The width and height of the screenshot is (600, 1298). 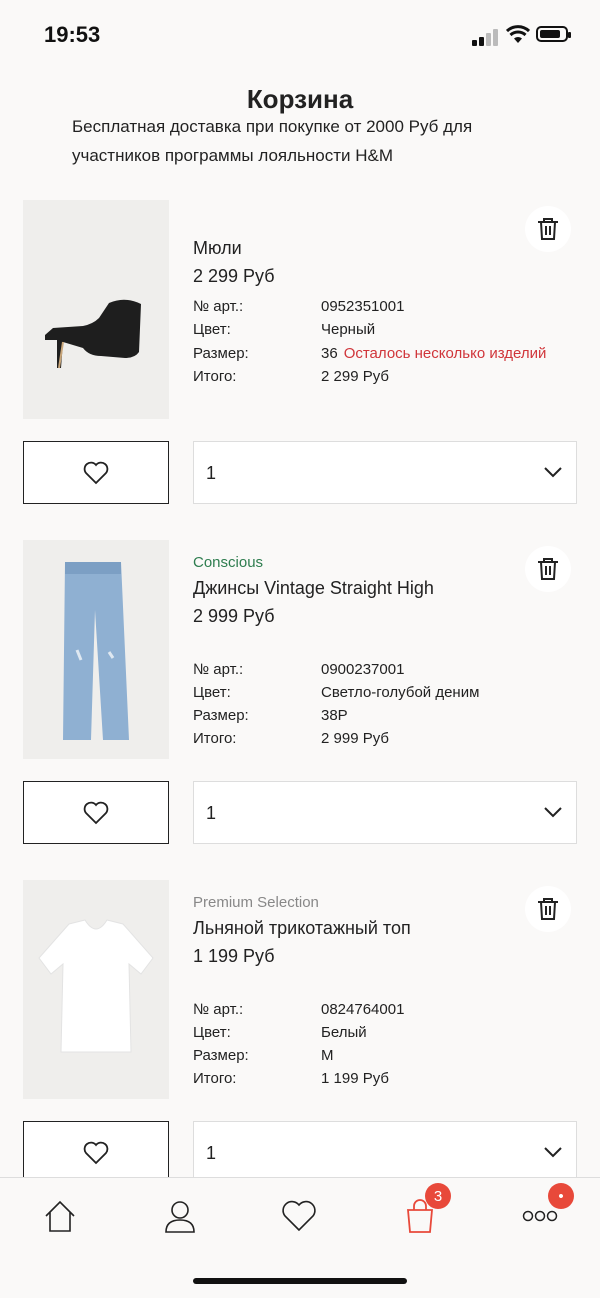 I want to click on tab-account, so click(x=180, y=1216).